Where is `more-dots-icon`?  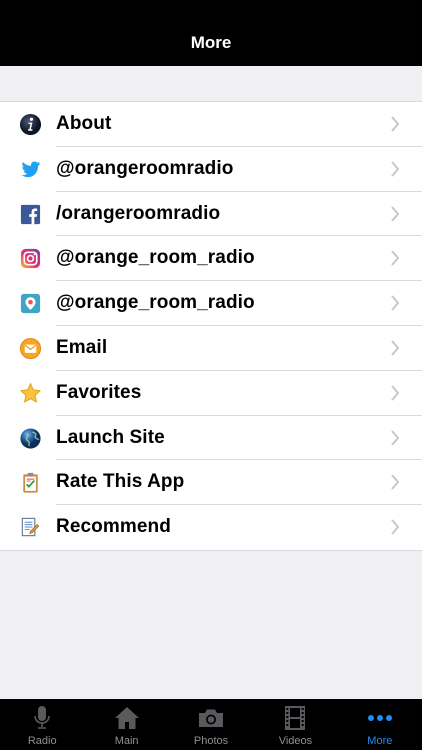 more-dots-icon is located at coordinates (380, 718).